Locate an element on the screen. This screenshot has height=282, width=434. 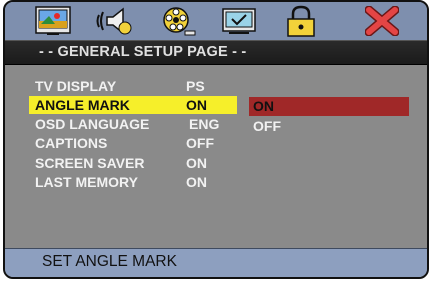
option-off: OFF is located at coordinates (329, 126).